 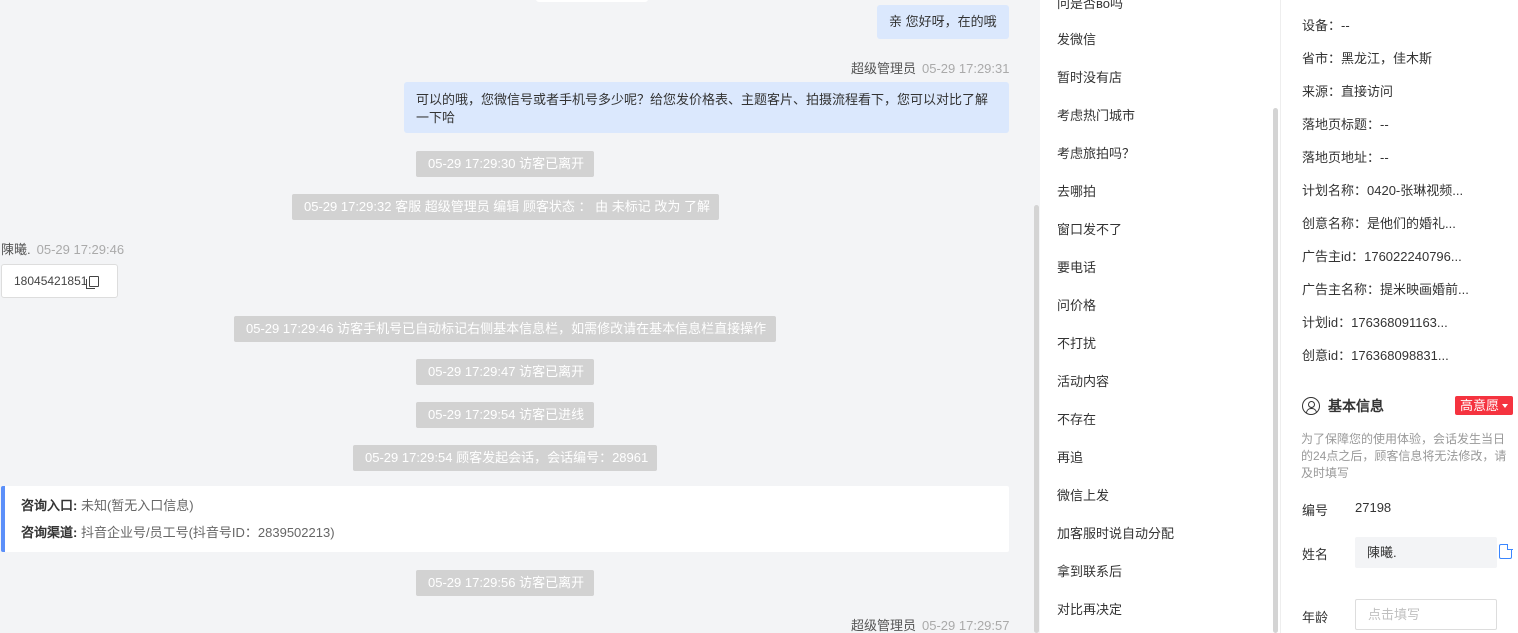 I want to click on province-field: 省市：黑龙江，佳木斯, so click(x=1367, y=58).